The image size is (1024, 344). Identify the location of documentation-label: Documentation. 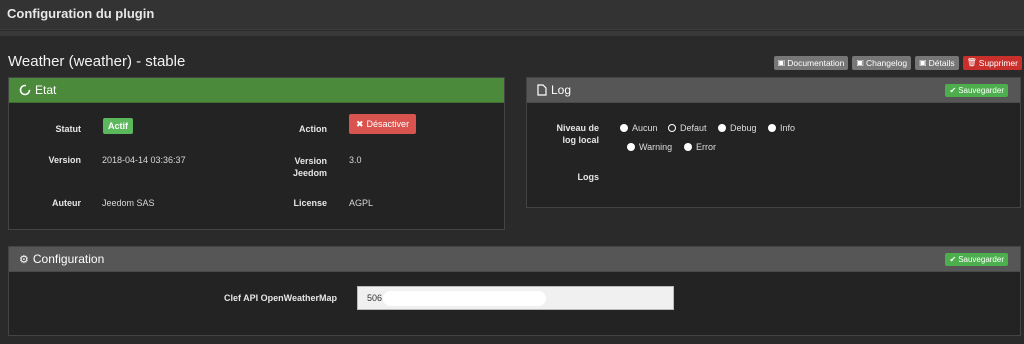
(816, 63).